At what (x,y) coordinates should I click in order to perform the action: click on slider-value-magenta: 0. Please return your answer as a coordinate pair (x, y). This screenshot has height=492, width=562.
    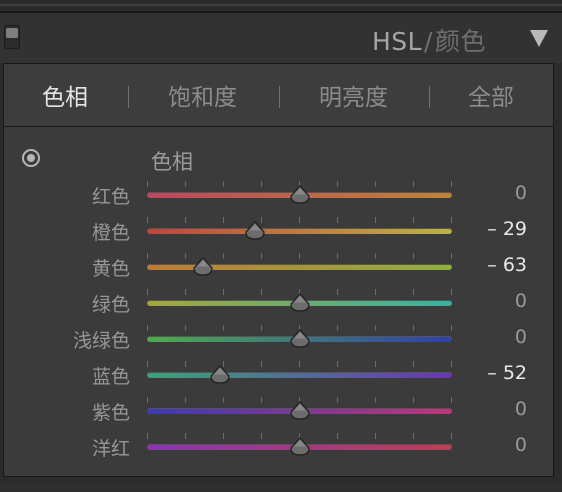
    Looking at the image, I should click on (521, 445).